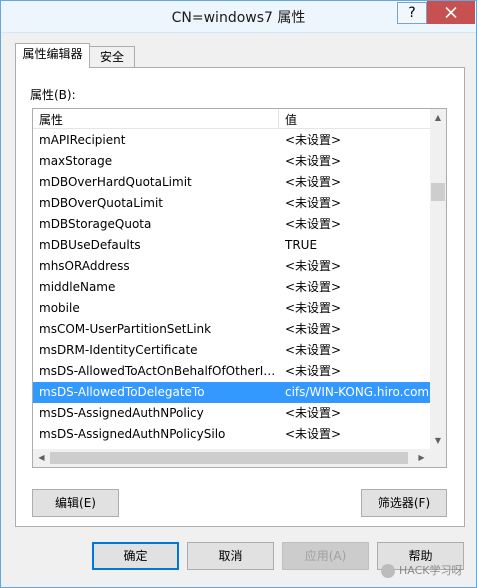  I want to click on attribute-row: msCOM-UserPartitionSetLink <未设置>, so click(231, 329).